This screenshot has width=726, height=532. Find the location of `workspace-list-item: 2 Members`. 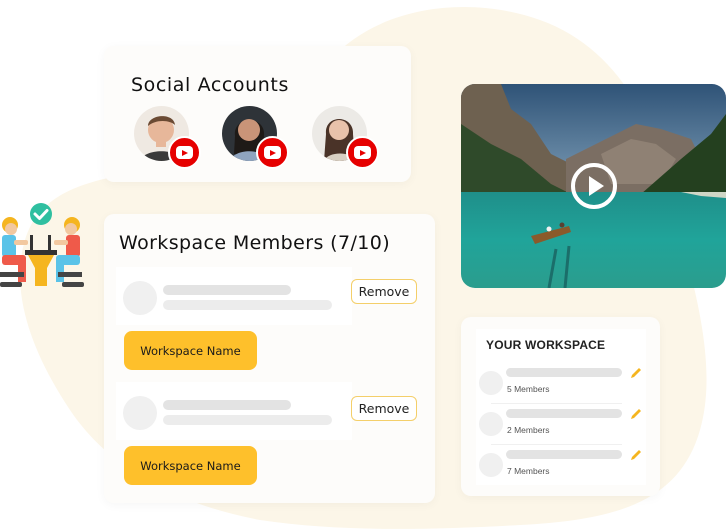

workspace-list-item: 2 Members is located at coordinates (564, 427).